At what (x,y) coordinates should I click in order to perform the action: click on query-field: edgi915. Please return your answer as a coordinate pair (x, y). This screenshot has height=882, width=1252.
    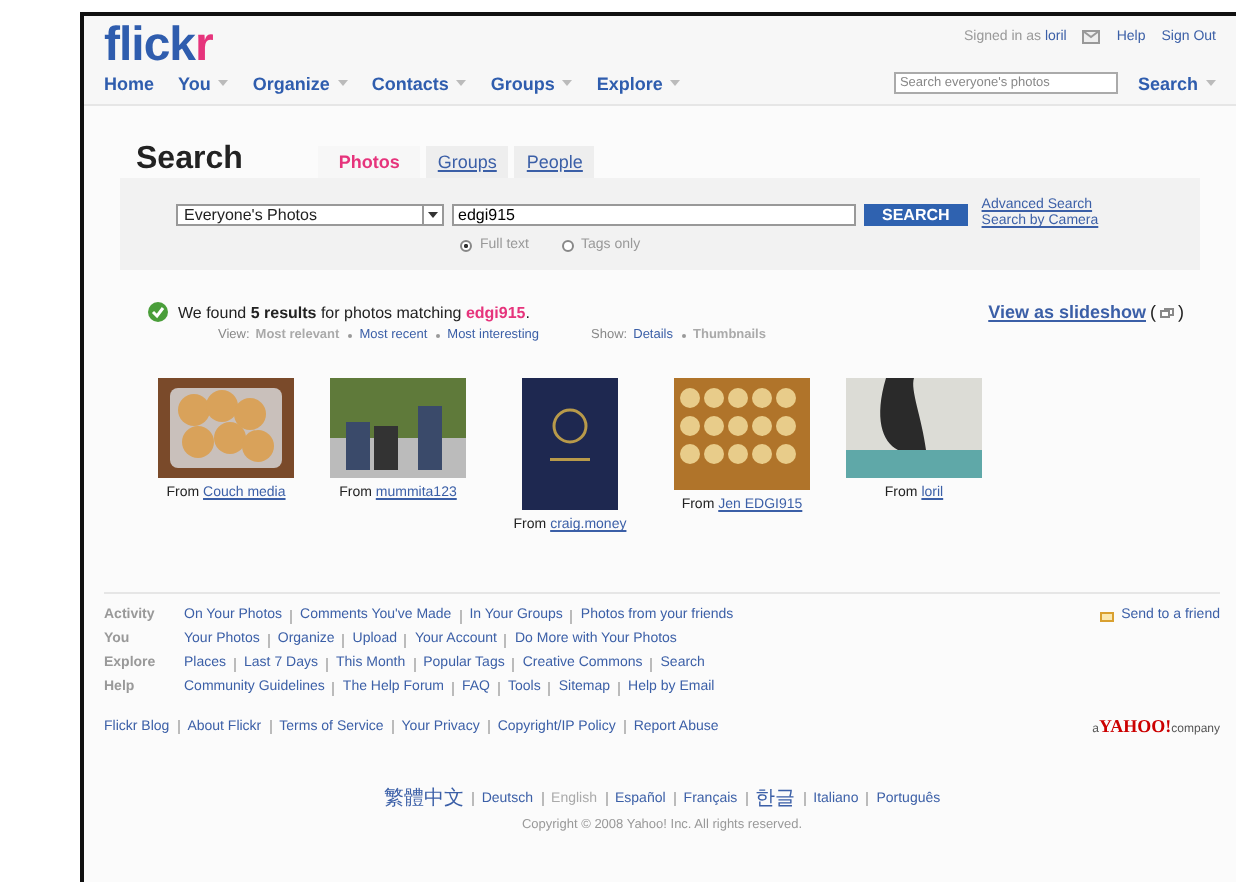
    Looking at the image, I should click on (654, 214).